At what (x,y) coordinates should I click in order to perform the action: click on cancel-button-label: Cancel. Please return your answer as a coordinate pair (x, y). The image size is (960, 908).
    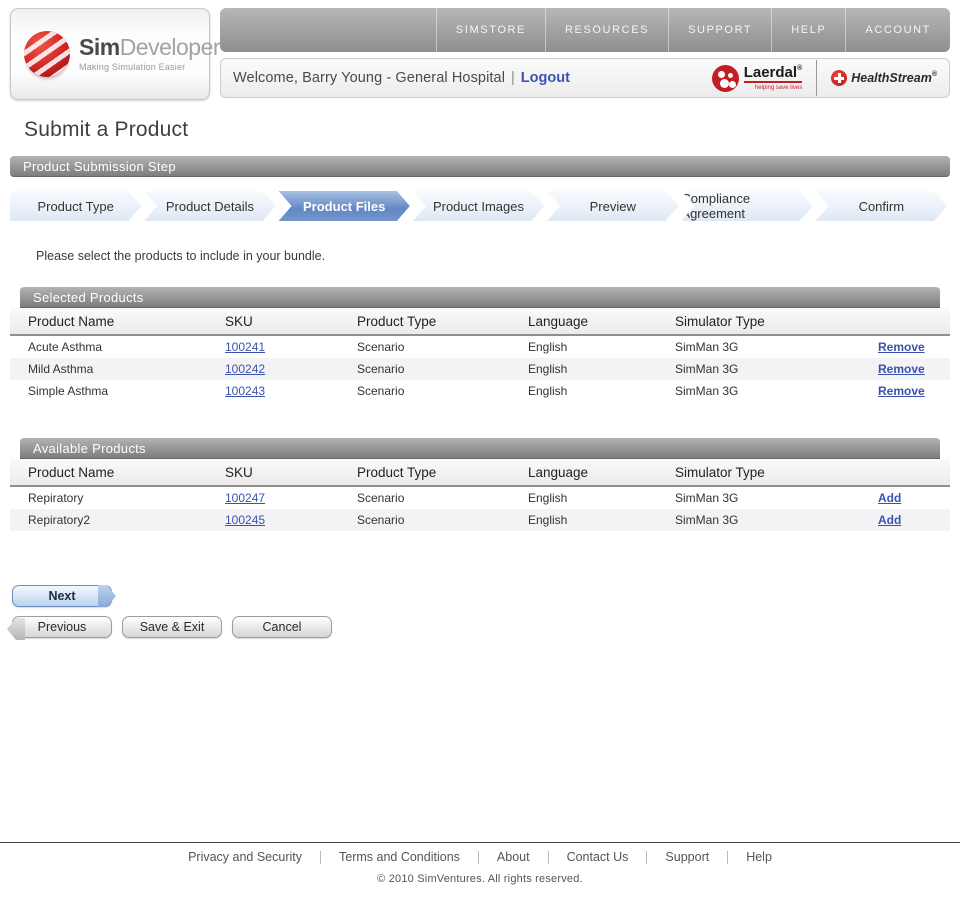
    Looking at the image, I should click on (282, 627).